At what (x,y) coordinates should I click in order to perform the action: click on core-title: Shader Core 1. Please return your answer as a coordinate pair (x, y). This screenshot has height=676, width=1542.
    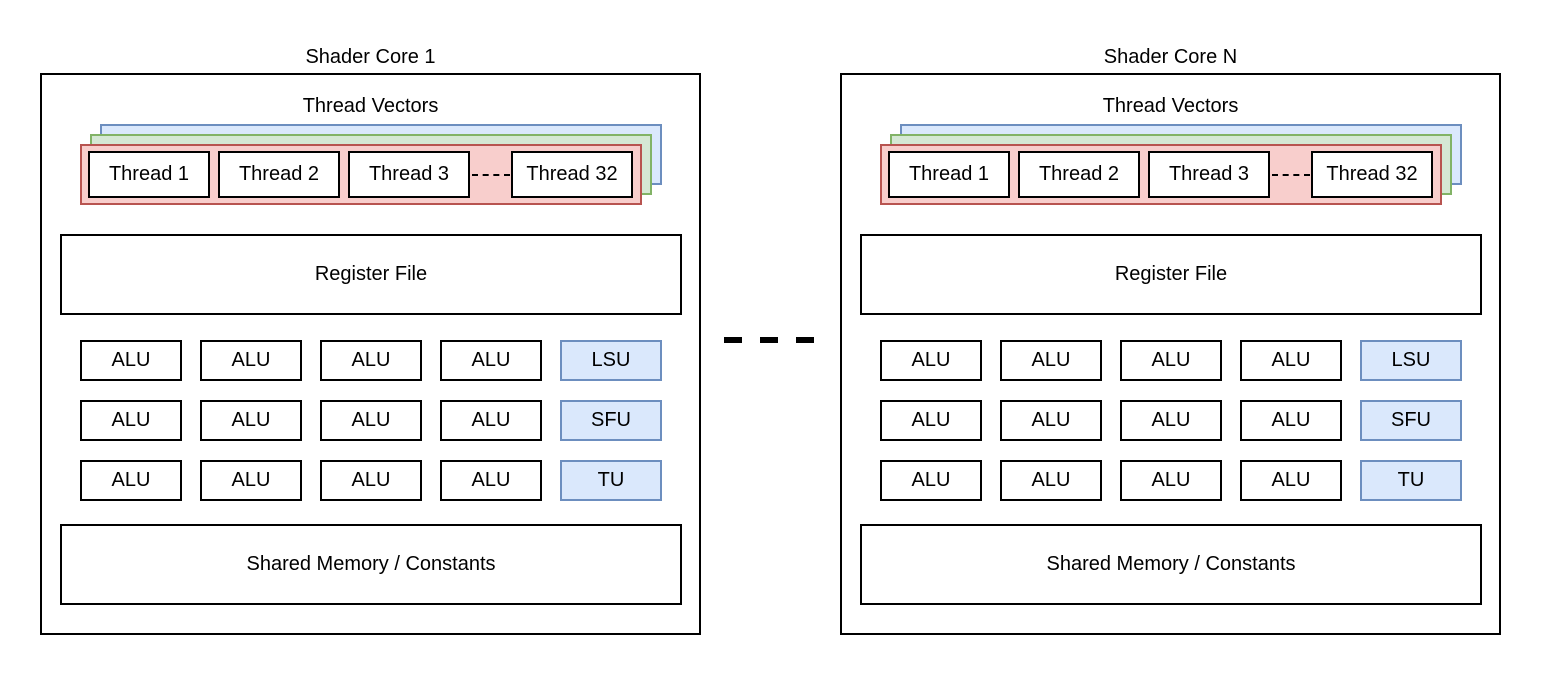
    Looking at the image, I should click on (370, 57).